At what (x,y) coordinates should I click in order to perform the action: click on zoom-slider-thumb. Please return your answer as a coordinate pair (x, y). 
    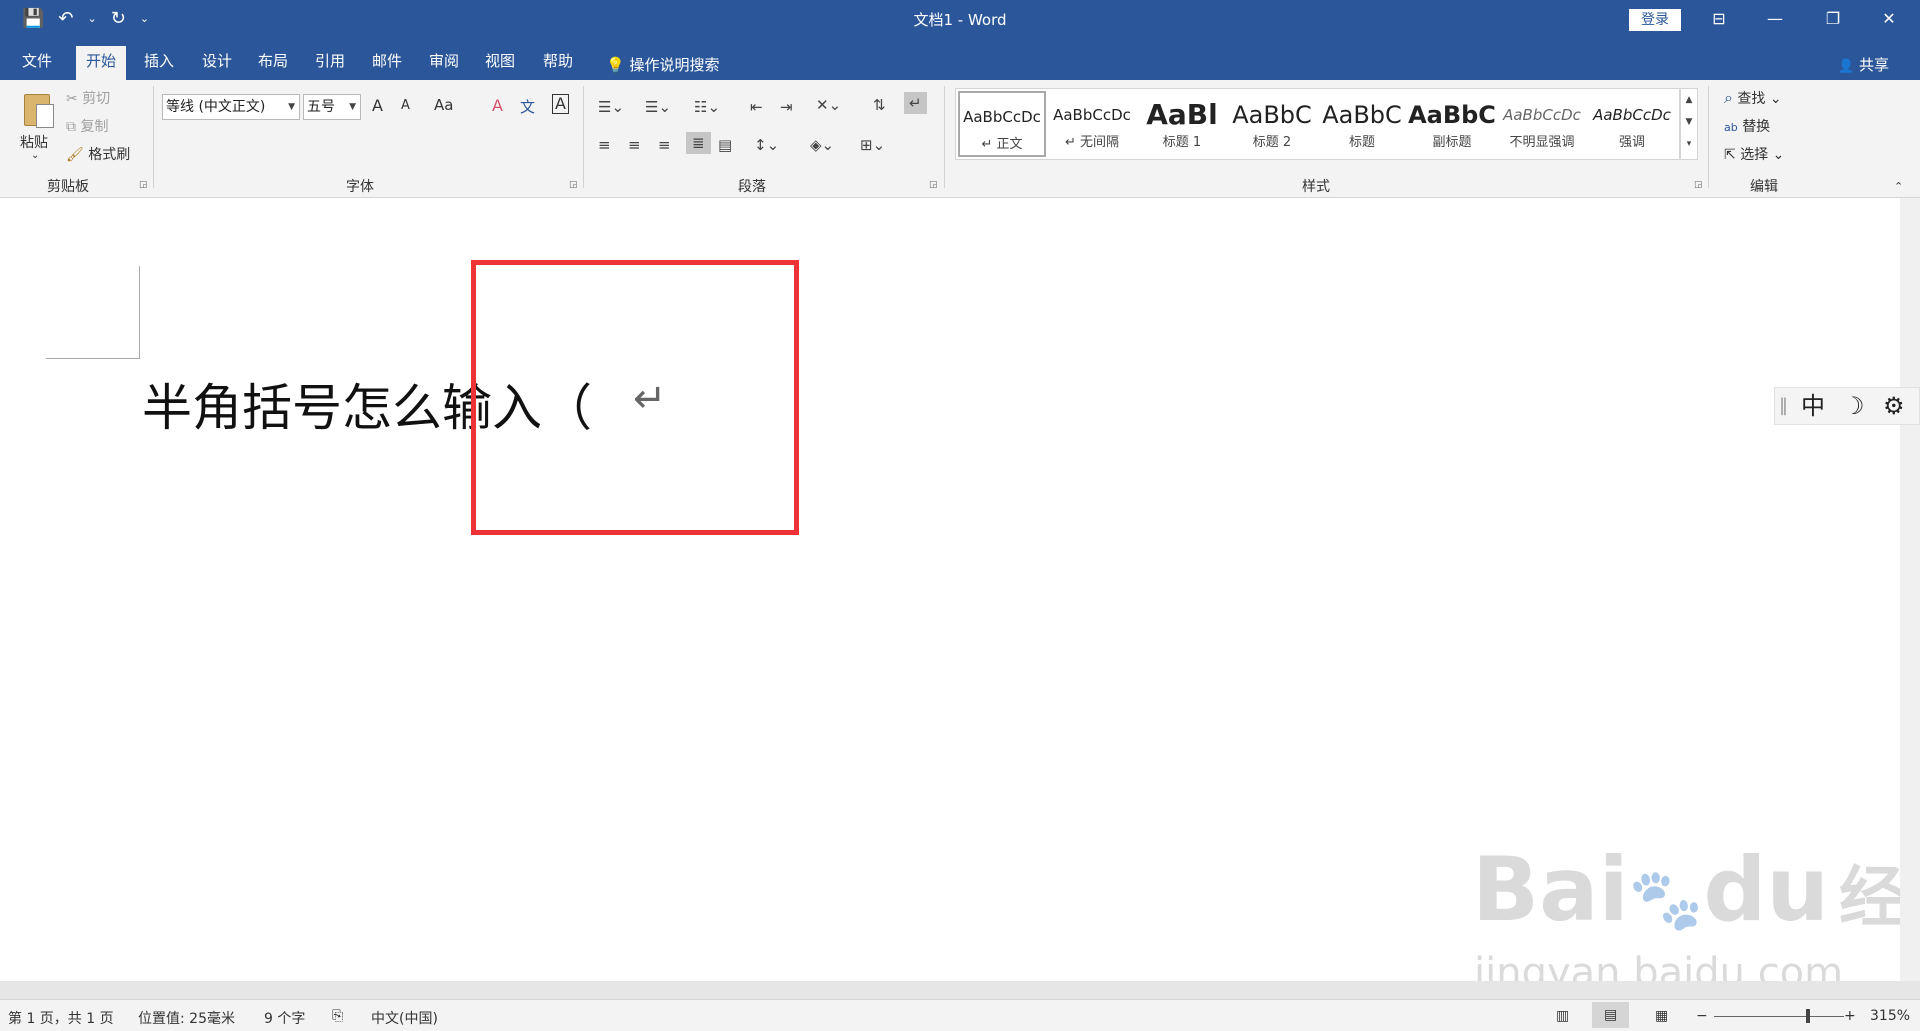
    Looking at the image, I should click on (1808, 1016).